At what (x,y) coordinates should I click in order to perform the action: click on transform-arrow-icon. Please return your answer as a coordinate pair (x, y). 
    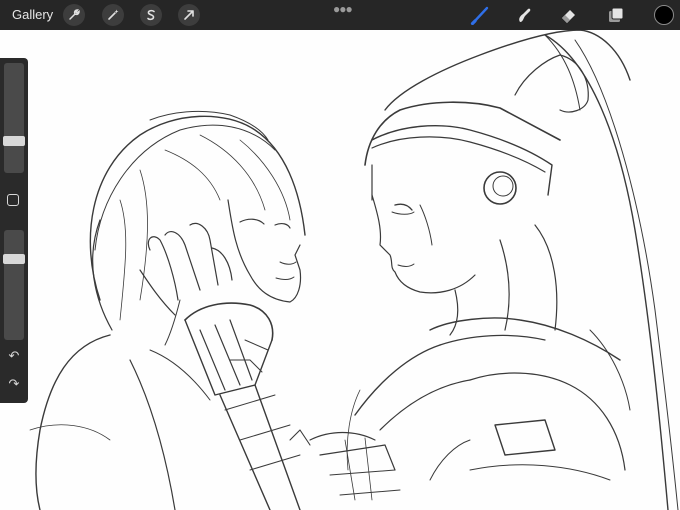
    Looking at the image, I should click on (189, 15).